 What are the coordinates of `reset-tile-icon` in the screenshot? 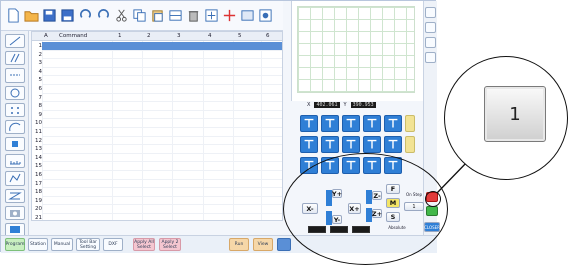 It's located at (330, 144).